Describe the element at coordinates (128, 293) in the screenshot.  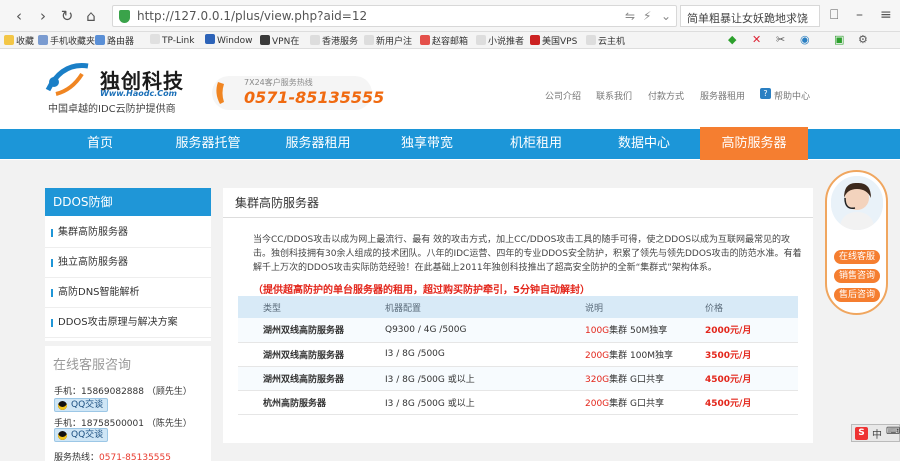
I see `sidebar-item-dns: 高防DNS智能解析` at that location.